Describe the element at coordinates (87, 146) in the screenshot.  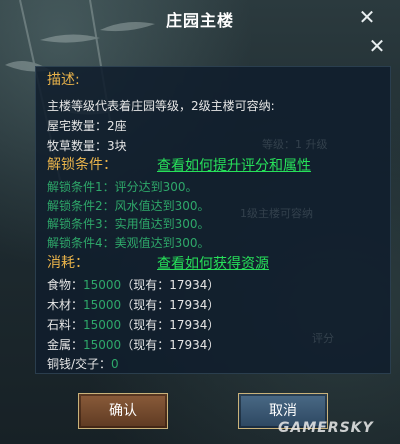
I see `description-line: 牧草数量：3块` at that location.